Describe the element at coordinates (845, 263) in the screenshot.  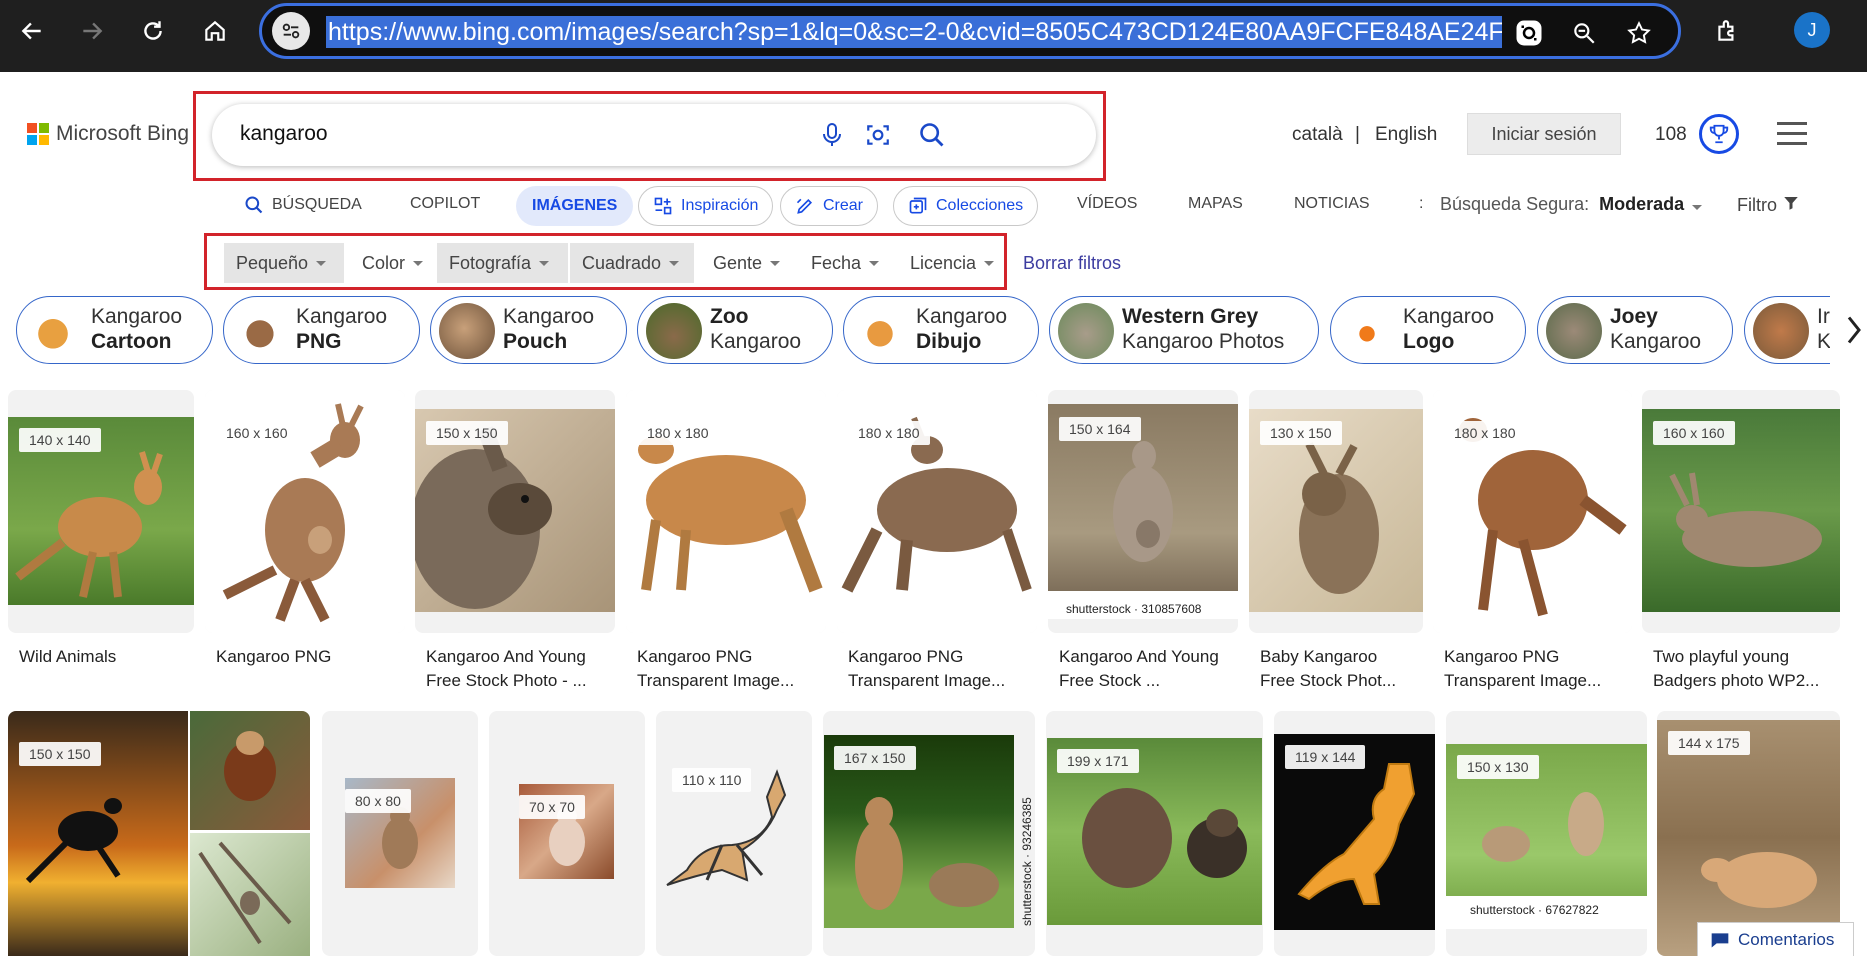
I see `filter-date: Fecha` at that location.